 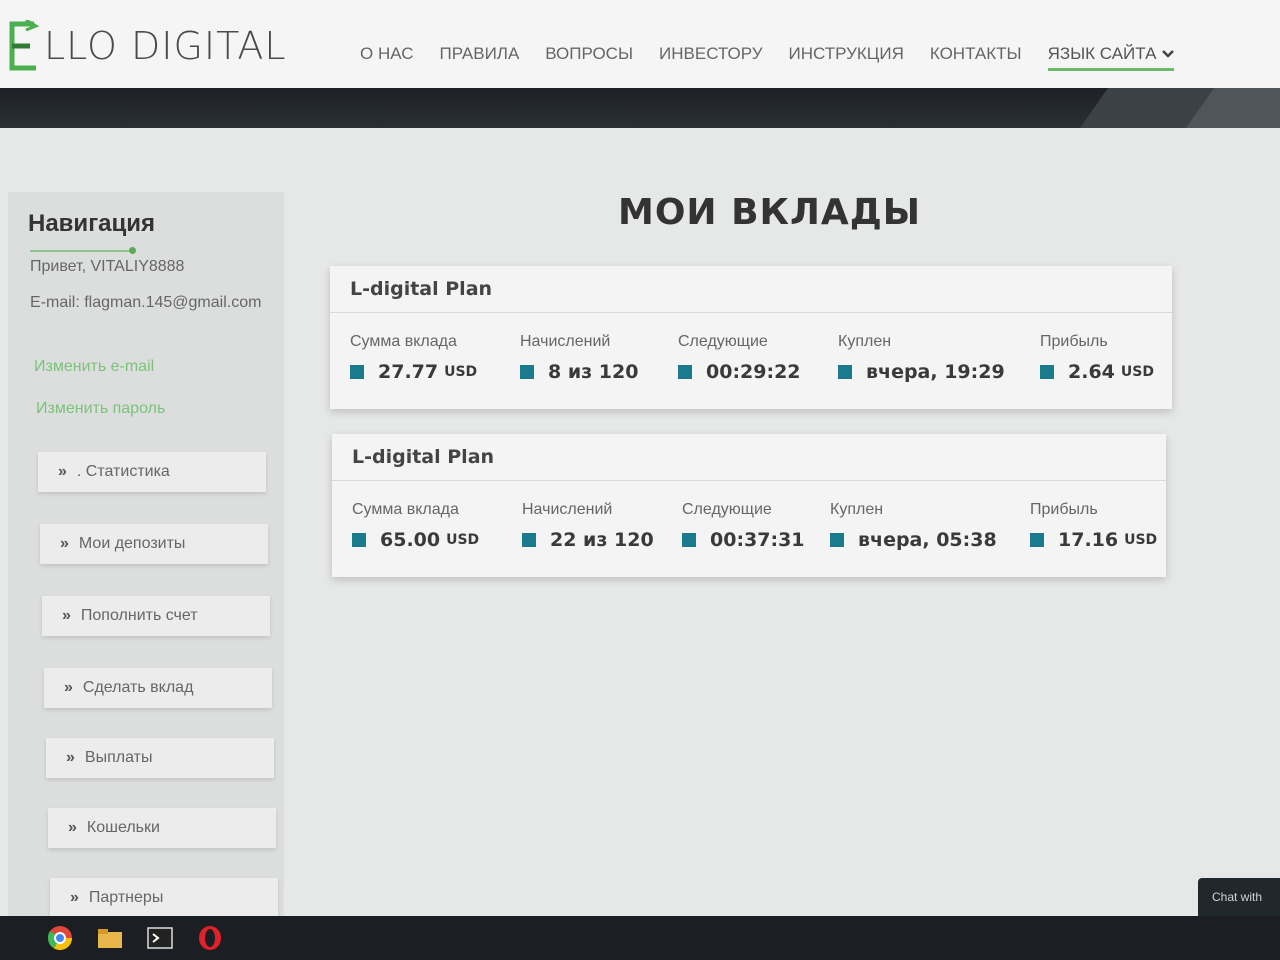 What do you see at coordinates (123, 827) in the screenshot?
I see `sidebar-item-label: Кошельки` at bounding box center [123, 827].